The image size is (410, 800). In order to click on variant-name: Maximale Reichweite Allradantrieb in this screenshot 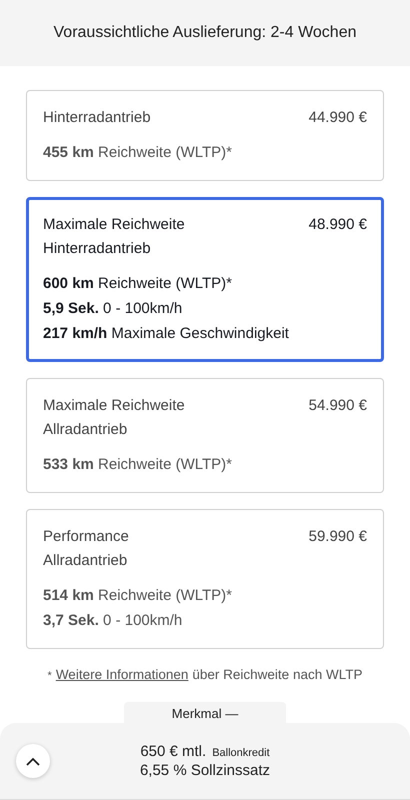, I will do `click(114, 418)`.